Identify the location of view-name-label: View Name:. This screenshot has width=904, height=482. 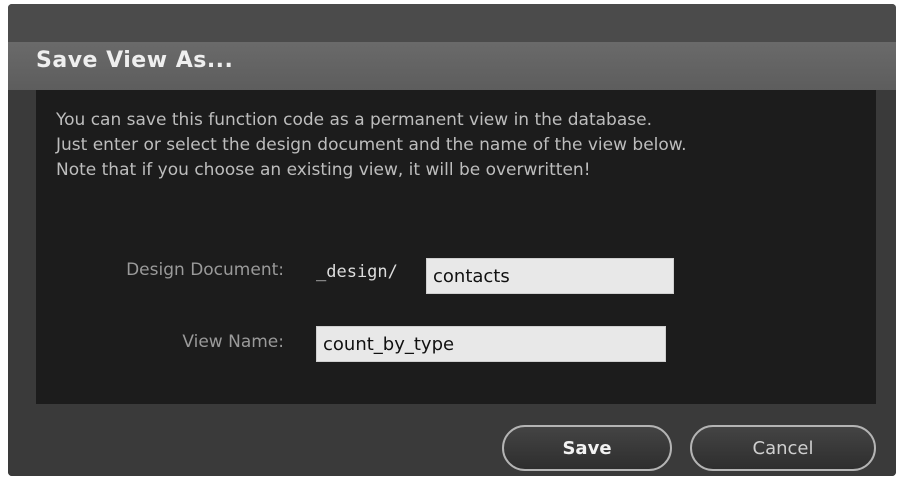
(233, 342).